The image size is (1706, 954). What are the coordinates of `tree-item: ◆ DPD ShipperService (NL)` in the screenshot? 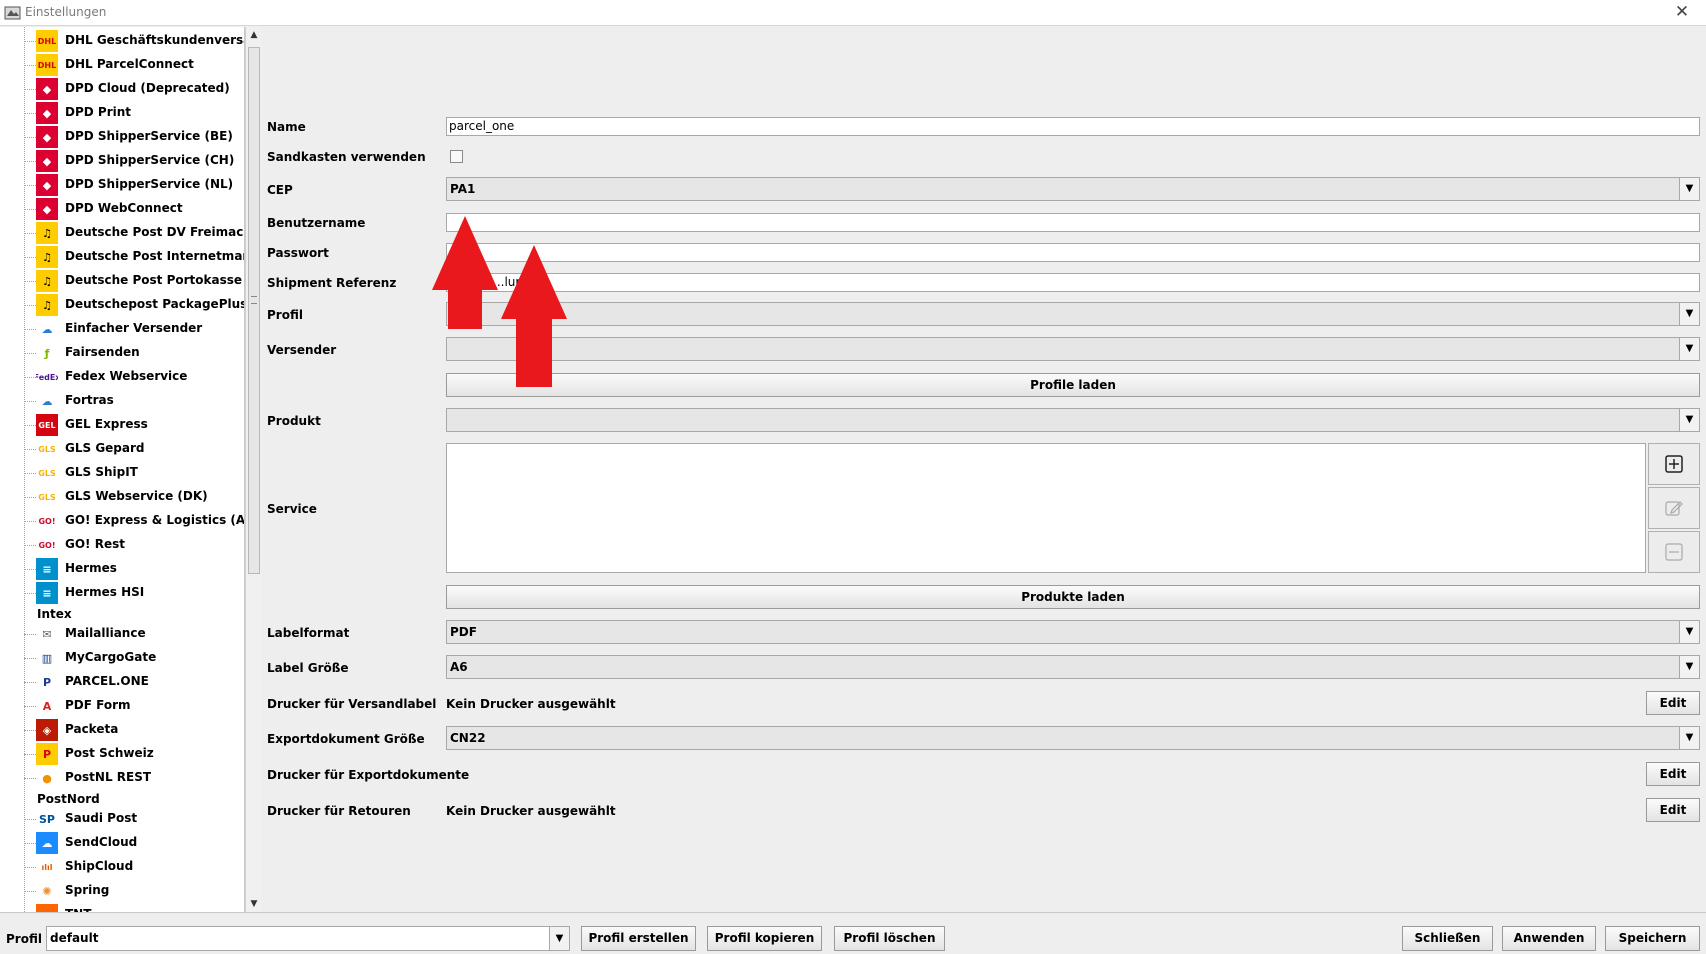 It's located at (134, 185).